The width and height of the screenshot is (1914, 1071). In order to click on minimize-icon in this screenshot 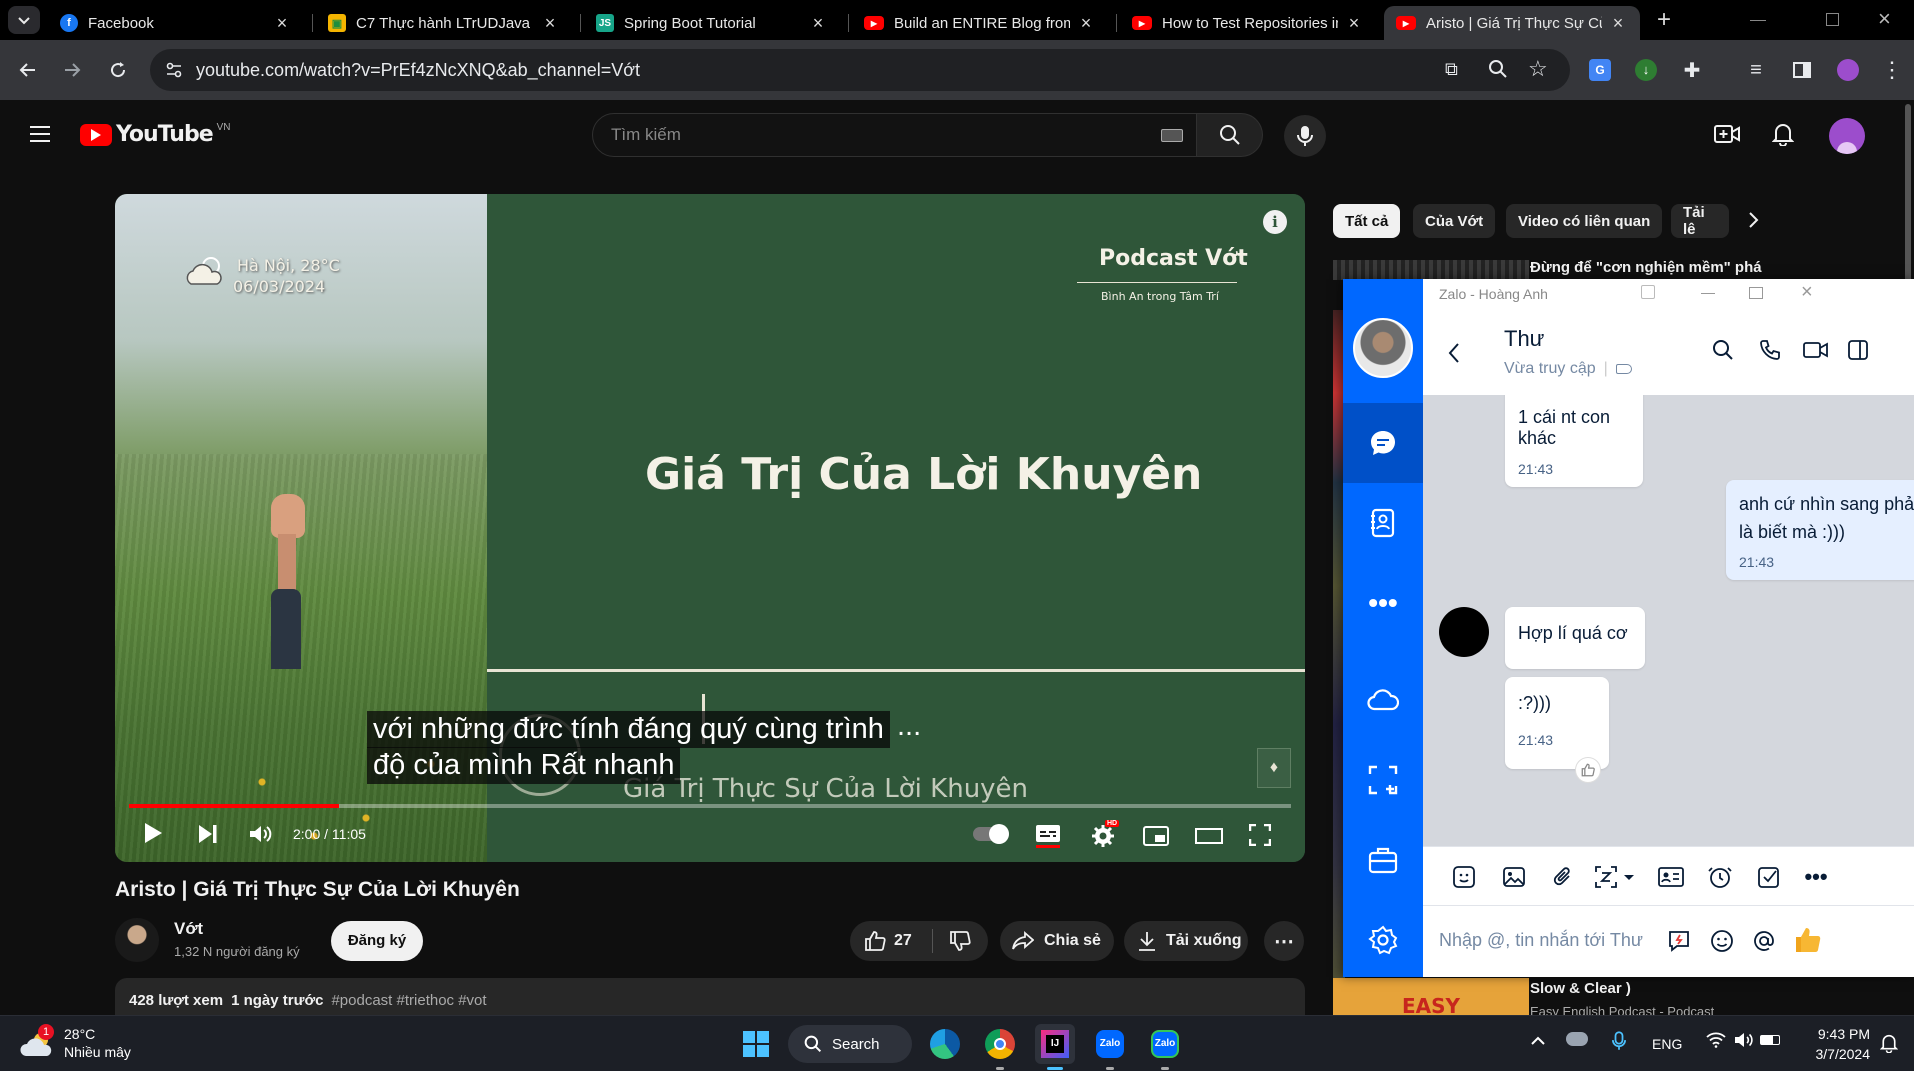, I will do `click(1758, 20)`.